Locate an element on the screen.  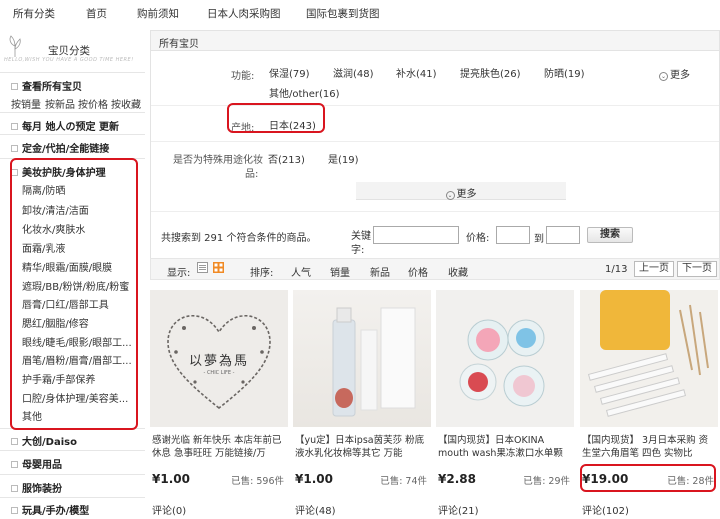
nav-home: 首页 is located at coordinates (96, 13).